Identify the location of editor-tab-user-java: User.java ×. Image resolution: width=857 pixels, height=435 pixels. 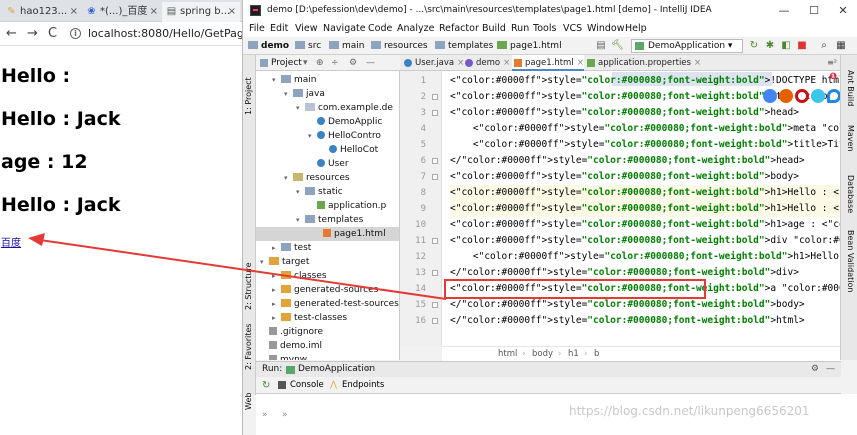
(433, 63).